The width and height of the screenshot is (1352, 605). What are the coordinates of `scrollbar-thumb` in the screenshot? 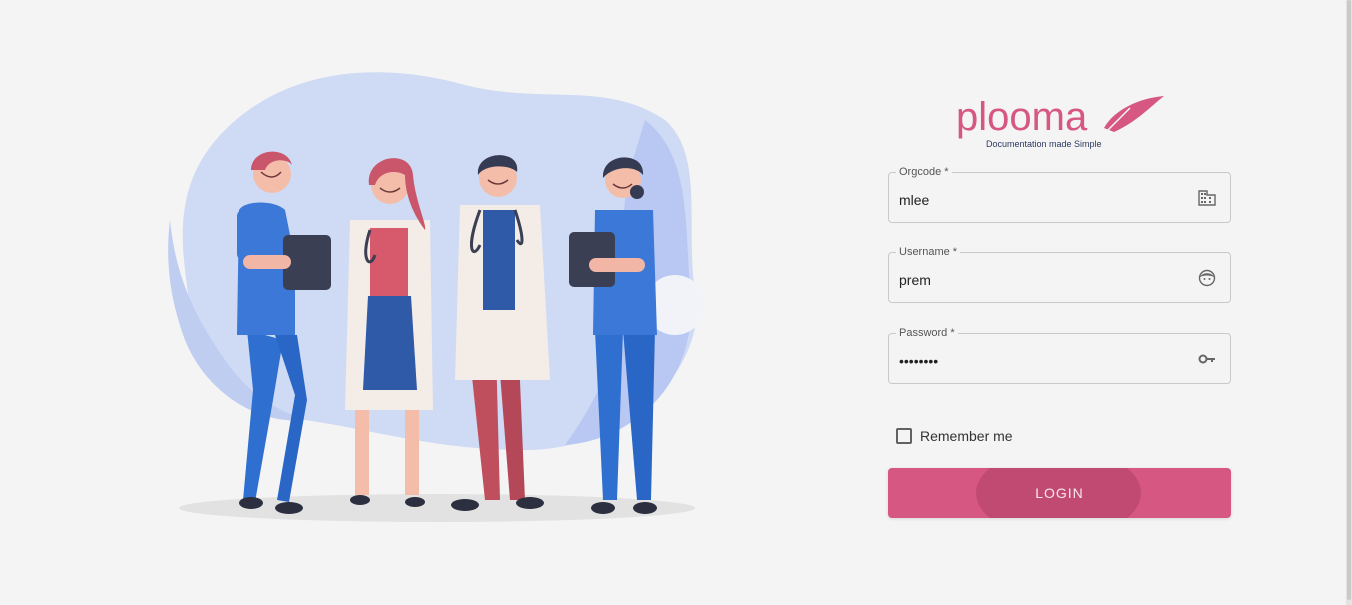 It's located at (1349, 300).